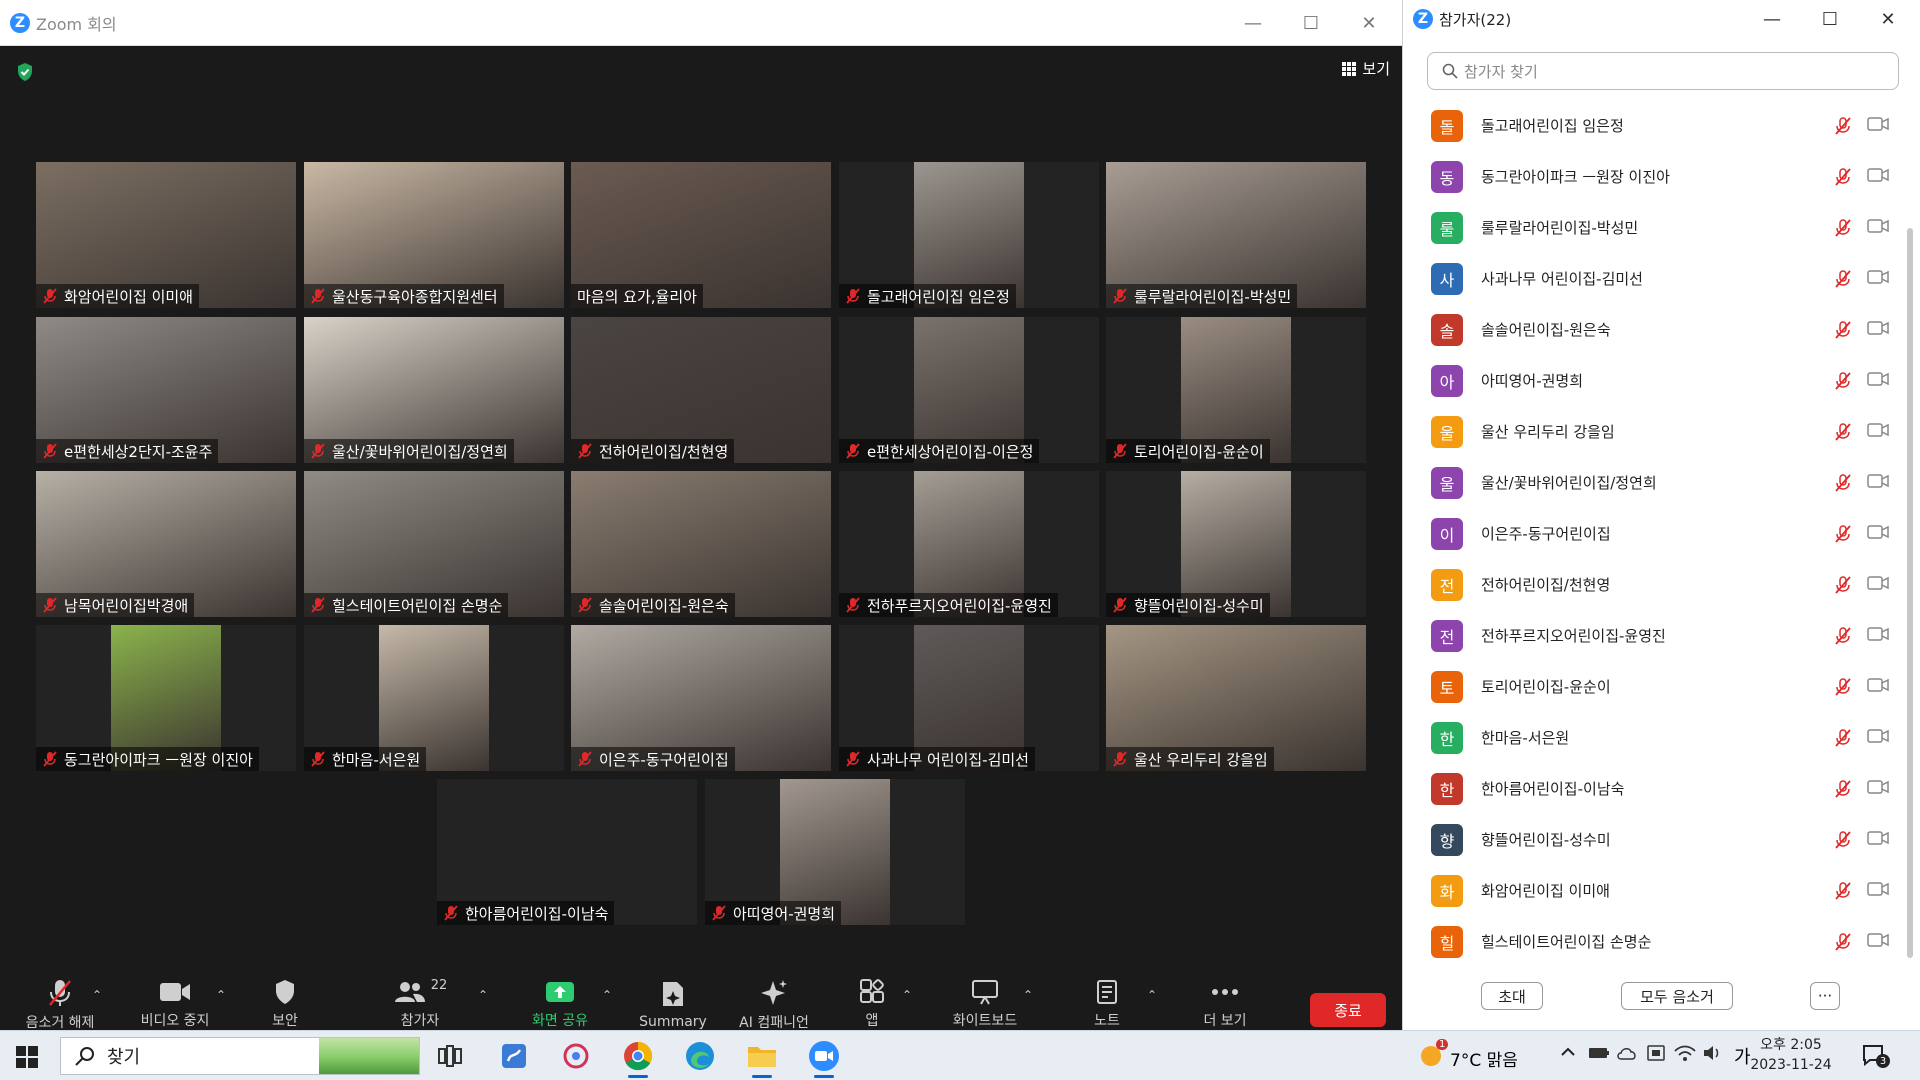 The height and width of the screenshot is (1080, 1920). What do you see at coordinates (1512, 996) in the screenshot?
I see `invite-button: 초대` at bounding box center [1512, 996].